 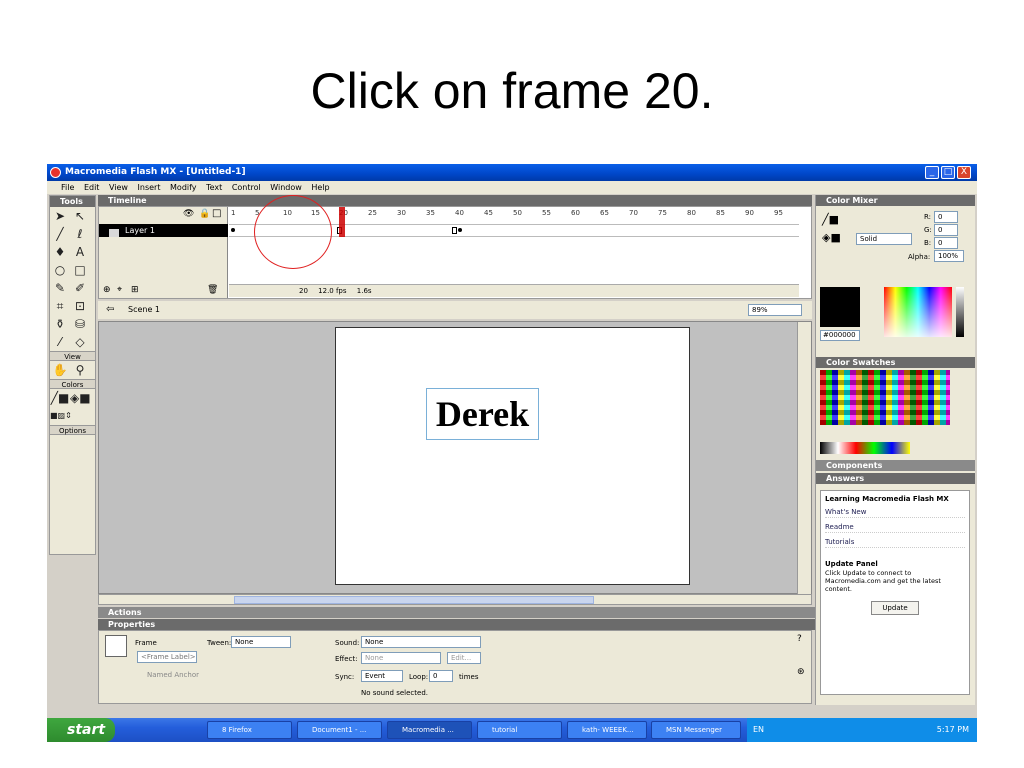 What do you see at coordinates (895, 200) in the screenshot?
I see `color-mixer-header: Color Mixer` at bounding box center [895, 200].